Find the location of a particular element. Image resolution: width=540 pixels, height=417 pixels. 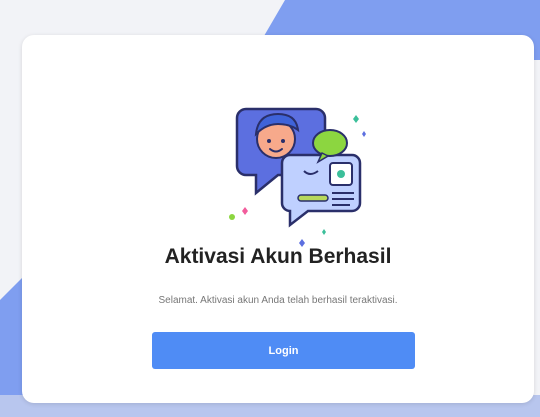

login-button: Login is located at coordinates (283, 350).